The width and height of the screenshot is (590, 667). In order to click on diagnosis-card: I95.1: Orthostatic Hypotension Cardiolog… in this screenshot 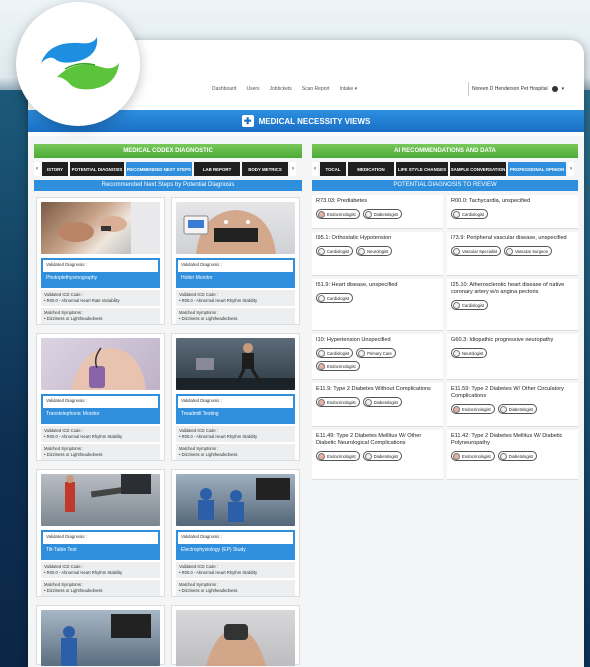, I will do `click(377, 254)`.